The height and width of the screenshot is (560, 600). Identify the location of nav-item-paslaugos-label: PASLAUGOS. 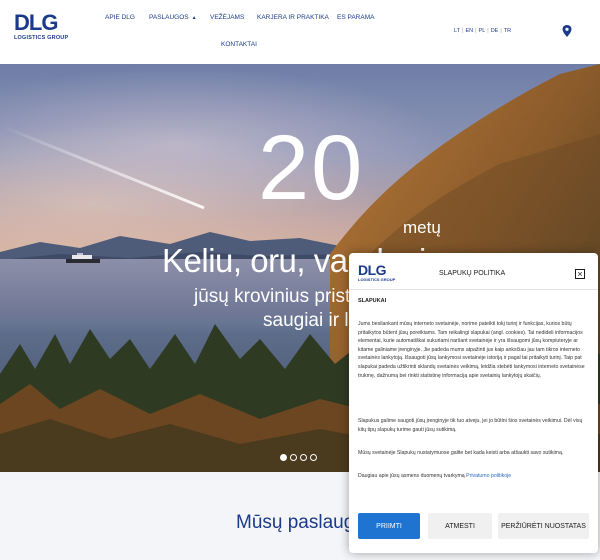
(169, 17).